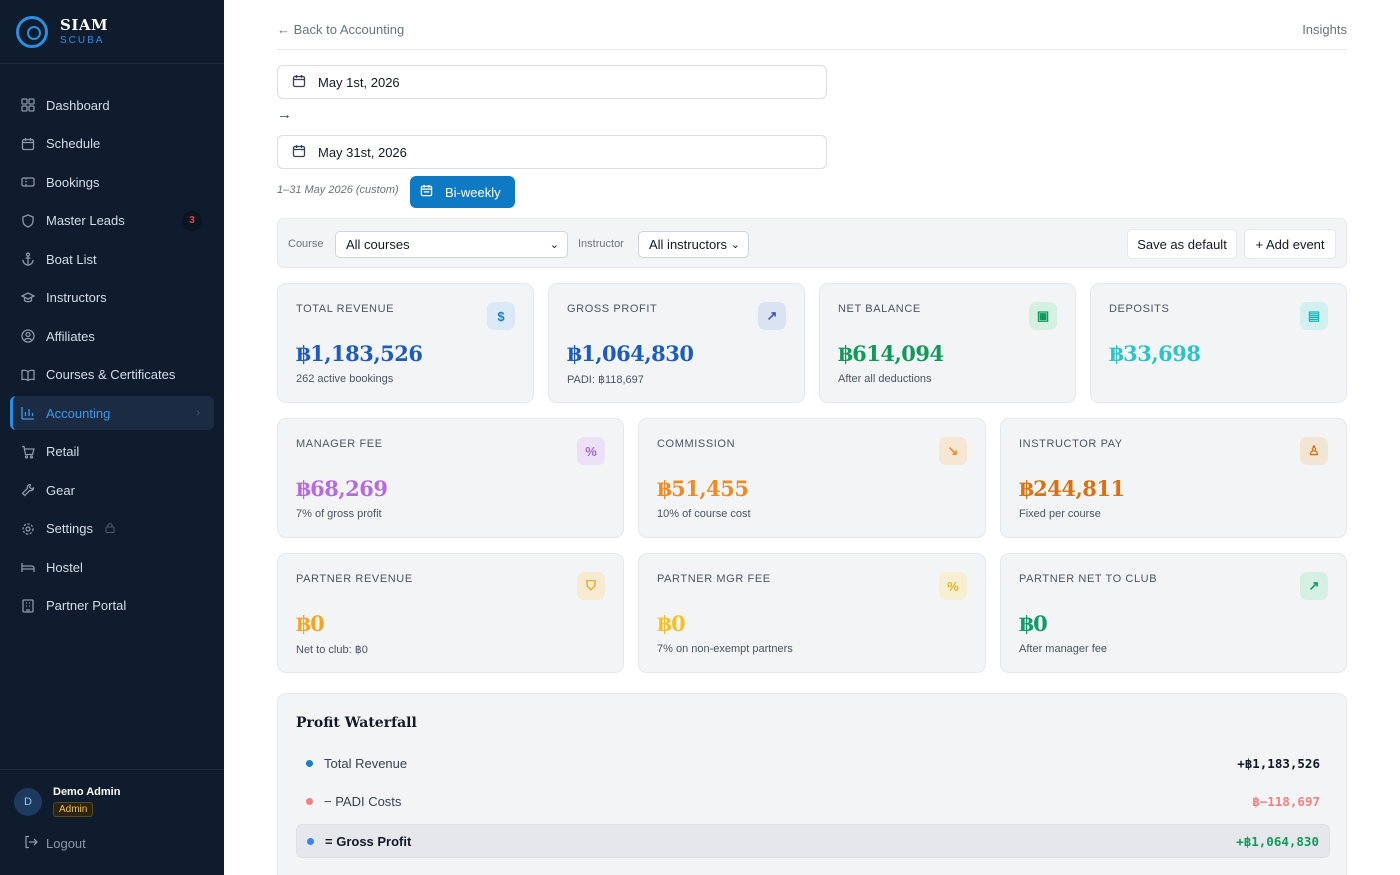 Image resolution: width=1400 pixels, height=875 pixels. Describe the element at coordinates (813, 801) in the screenshot. I see `waterfall-row: − PADI Costs ฿−118,697` at that location.